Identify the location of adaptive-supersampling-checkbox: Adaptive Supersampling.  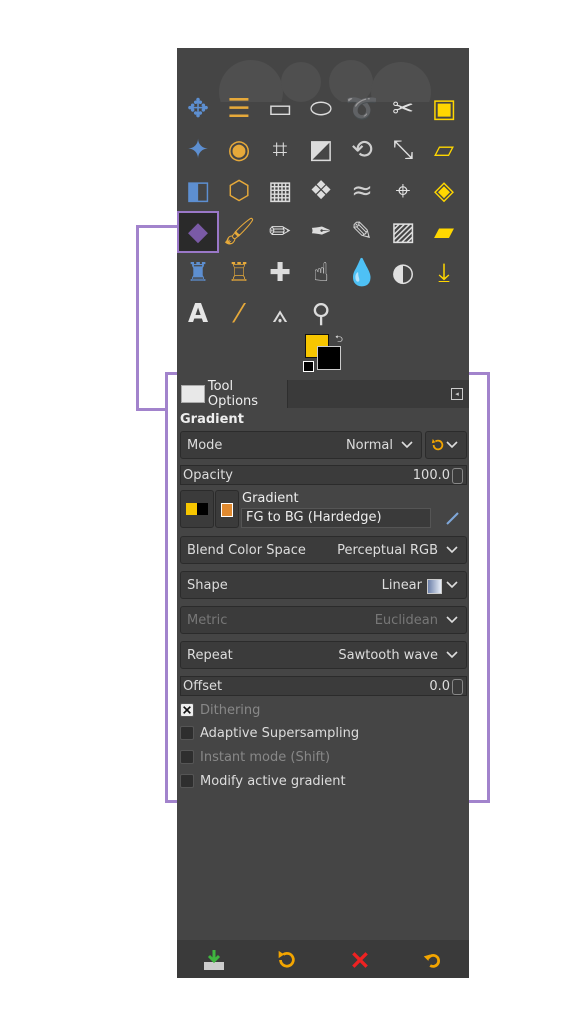
(269, 733).